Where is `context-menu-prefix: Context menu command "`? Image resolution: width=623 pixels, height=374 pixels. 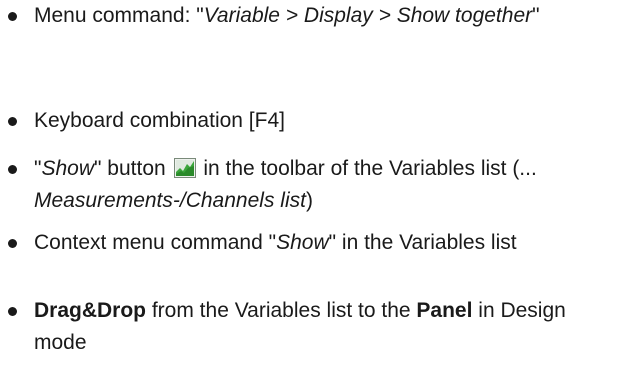 context-menu-prefix: Context menu command " is located at coordinates (155, 242).